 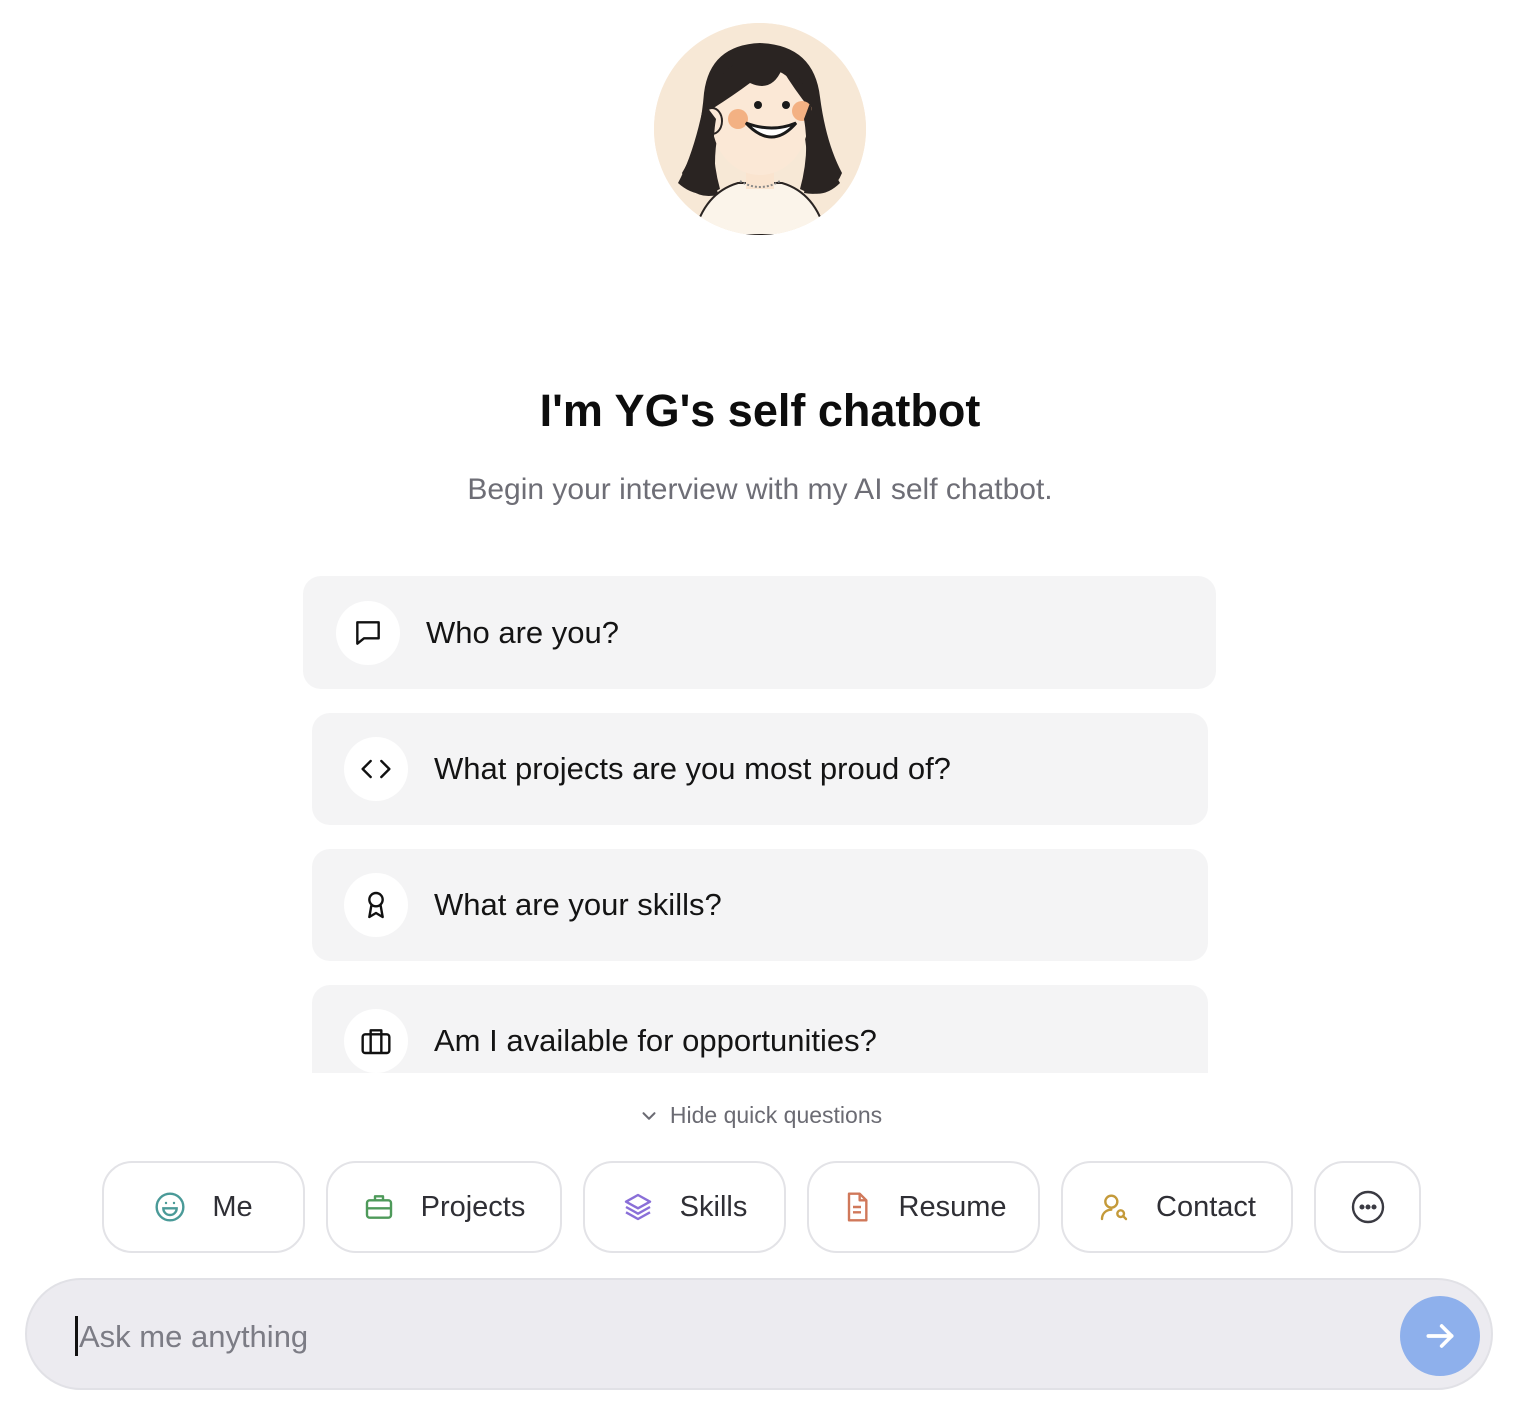 I want to click on category-projects-button: Projects, so click(x=444, y=1207).